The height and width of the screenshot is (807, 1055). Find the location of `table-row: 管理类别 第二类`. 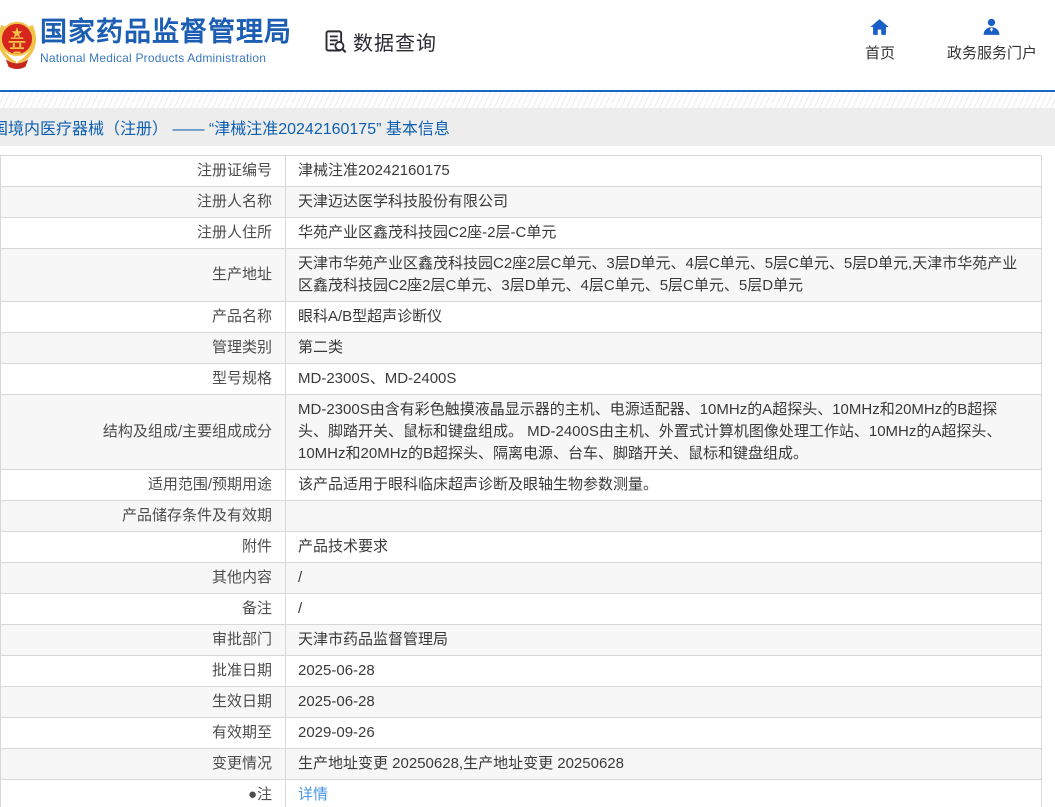

table-row: 管理类别 第二类 is located at coordinates (521, 348).